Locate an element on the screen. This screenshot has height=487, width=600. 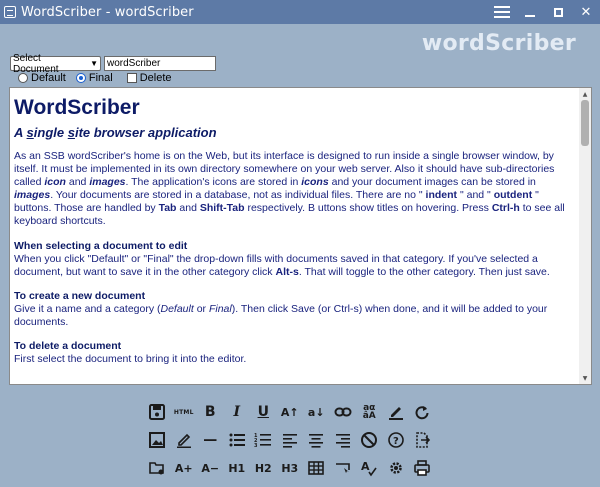
redo-icon is located at coordinates (422, 413).